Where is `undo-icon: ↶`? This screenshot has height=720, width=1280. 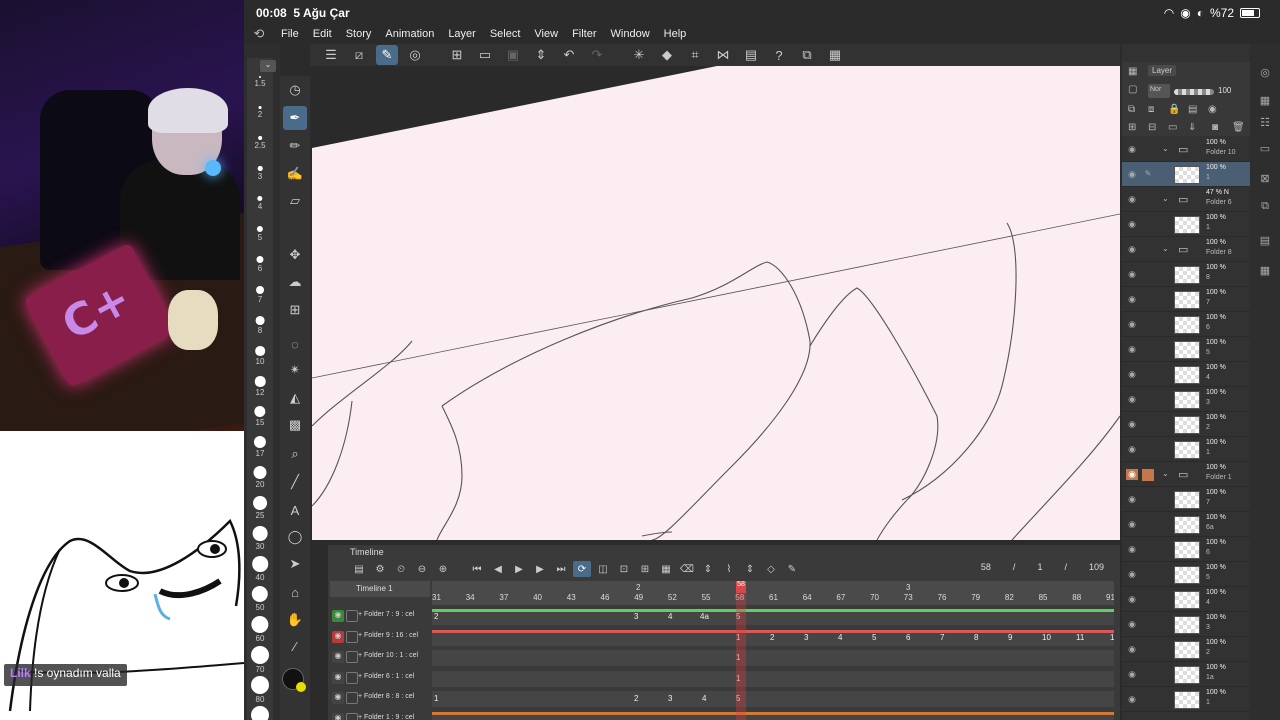
undo-icon: ↶ is located at coordinates (569, 55).